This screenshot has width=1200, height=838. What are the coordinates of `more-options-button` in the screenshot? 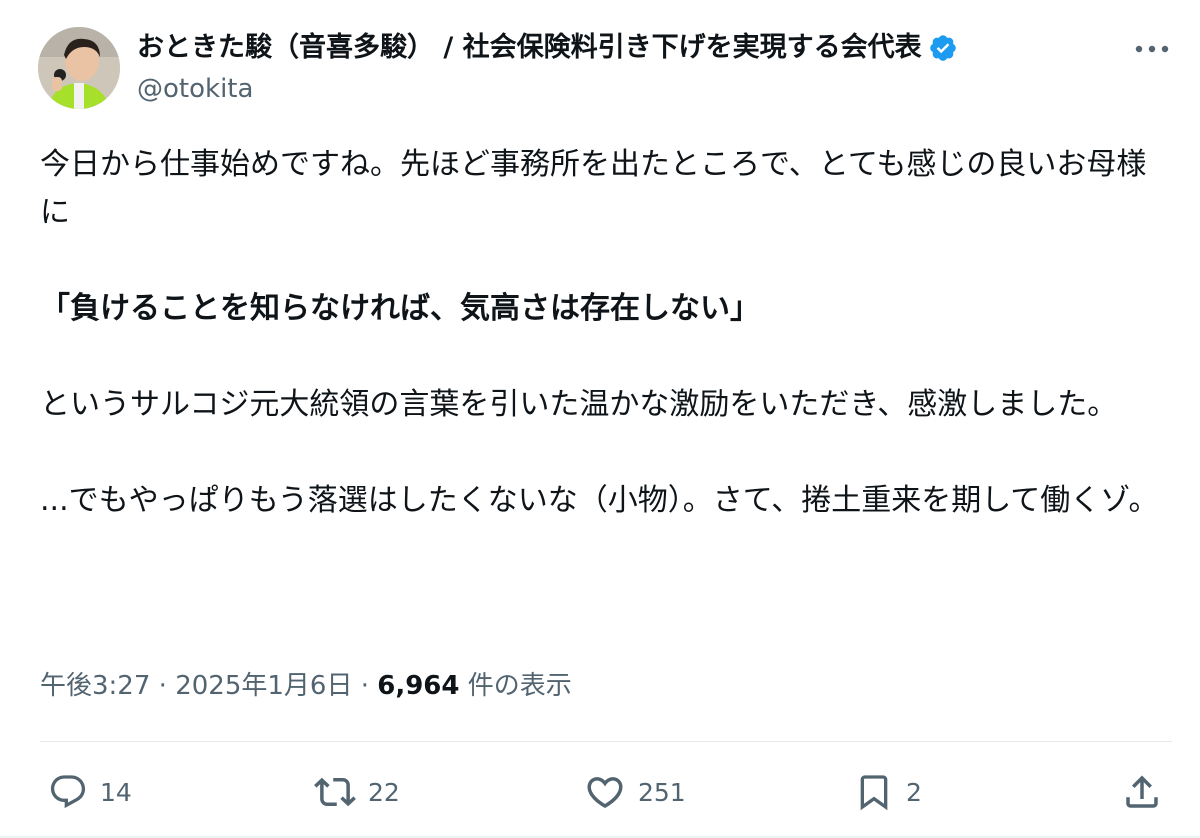 It's located at (1152, 49).